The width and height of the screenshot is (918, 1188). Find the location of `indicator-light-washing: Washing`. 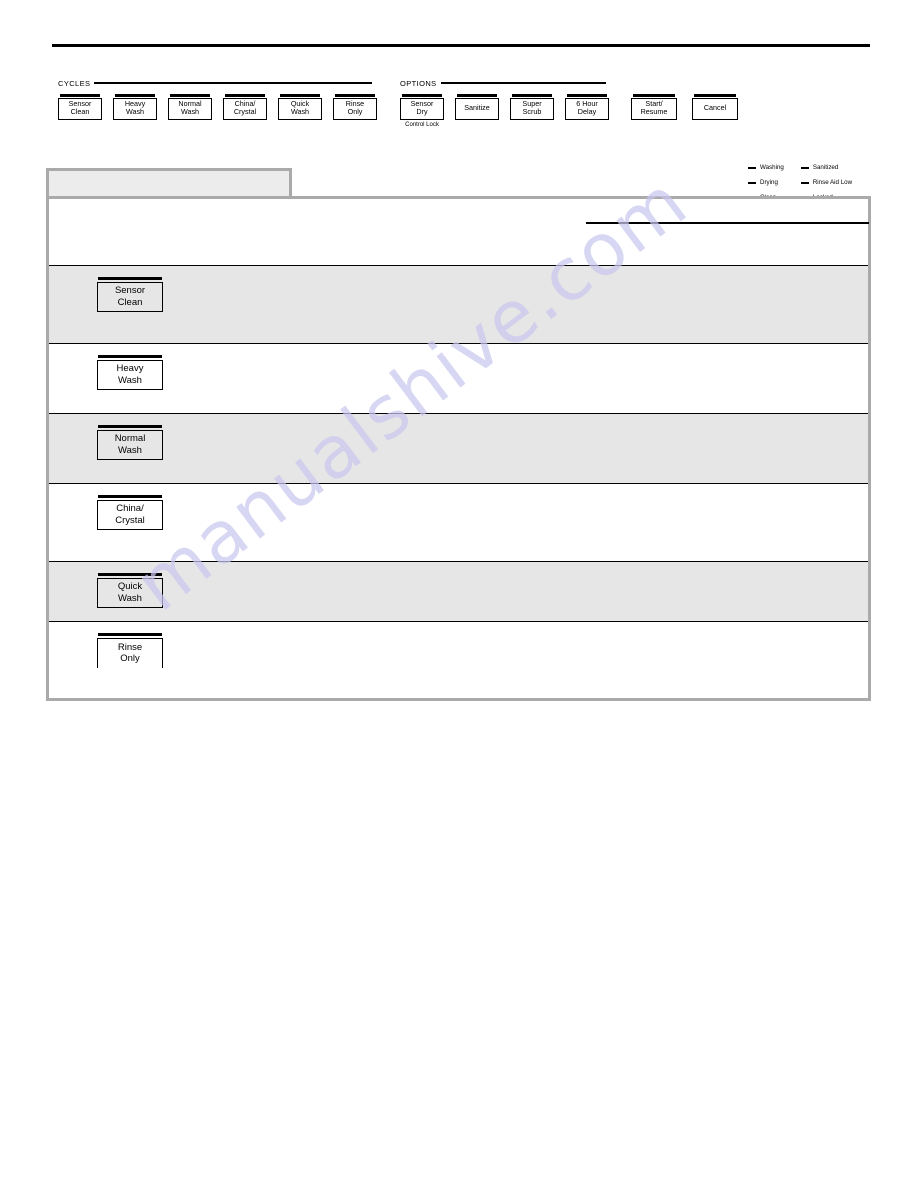

indicator-light-washing: Washing is located at coordinates (766, 167).